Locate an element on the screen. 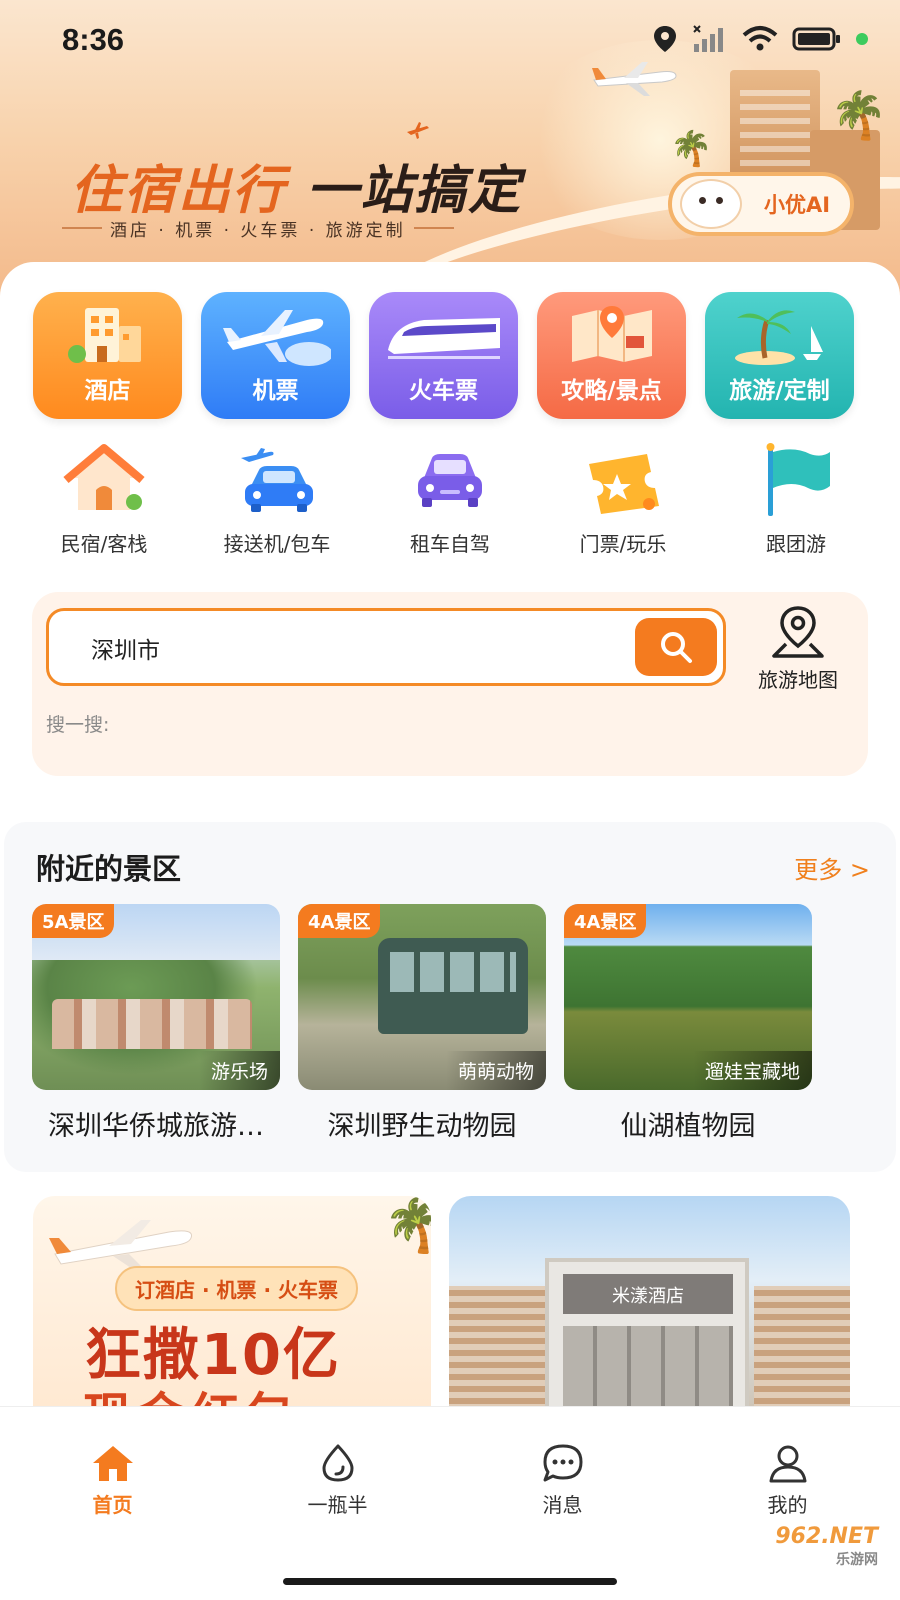  section-title: 附近的景区 is located at coordinates (109, 869).